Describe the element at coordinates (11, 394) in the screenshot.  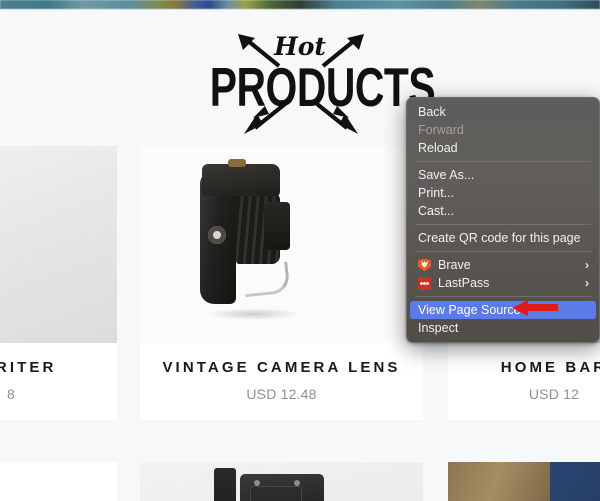
I see `product-price: 8` at that location.